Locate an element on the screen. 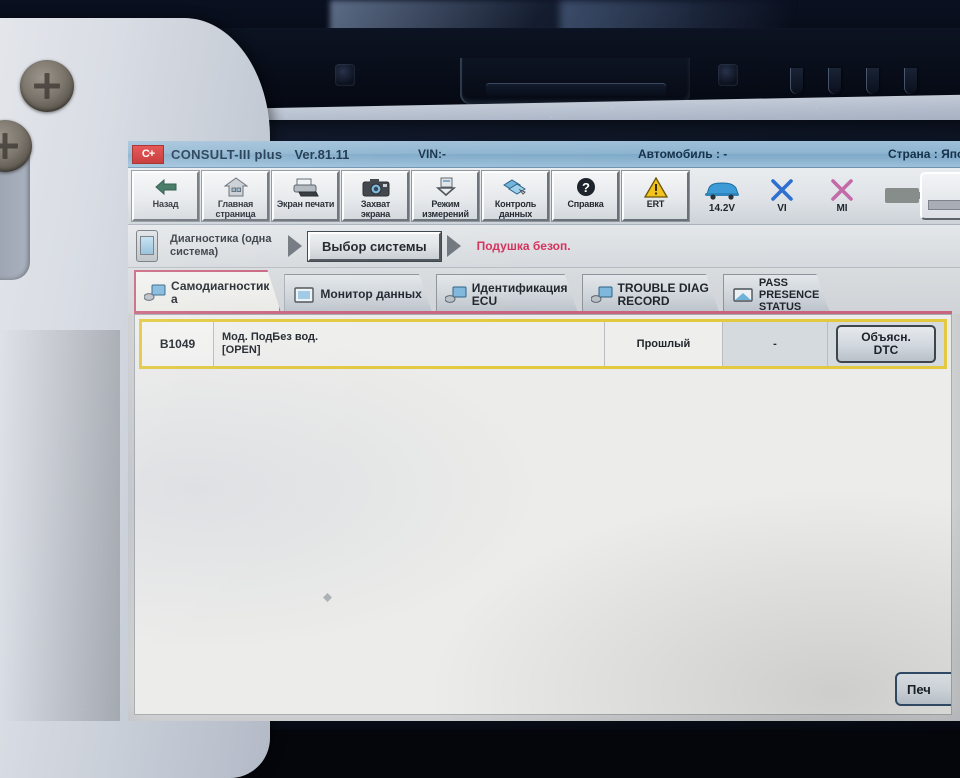 This screenshot has height=778, width=960. mi-label: MI is located at coordinates (842, 208).